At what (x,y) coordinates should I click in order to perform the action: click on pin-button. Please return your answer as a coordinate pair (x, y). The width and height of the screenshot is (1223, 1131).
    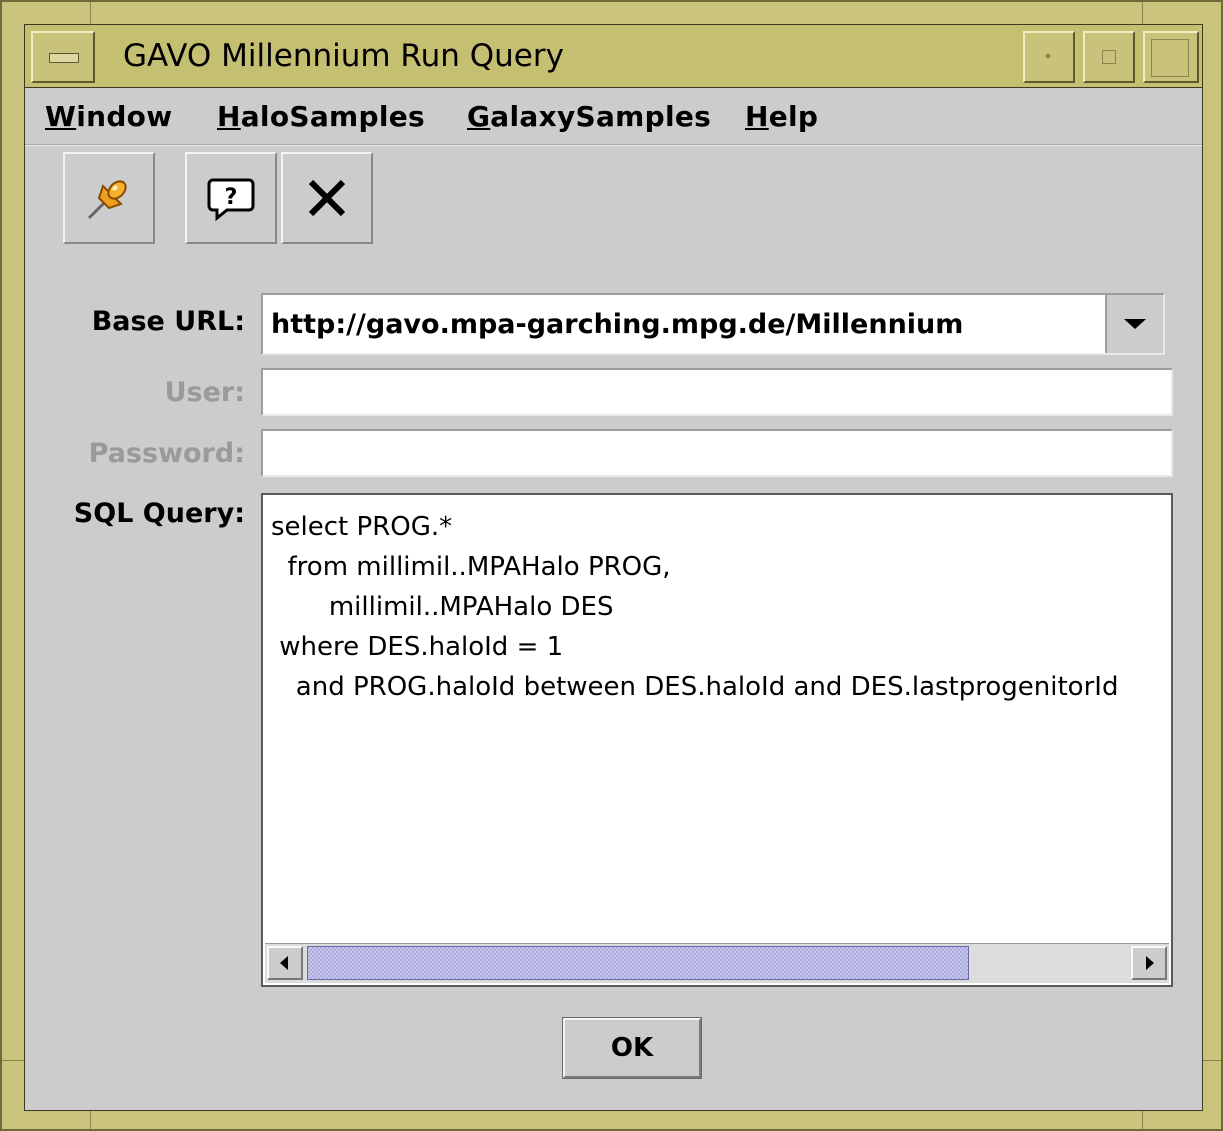
    Looking at the image, I should click on (109, 198).